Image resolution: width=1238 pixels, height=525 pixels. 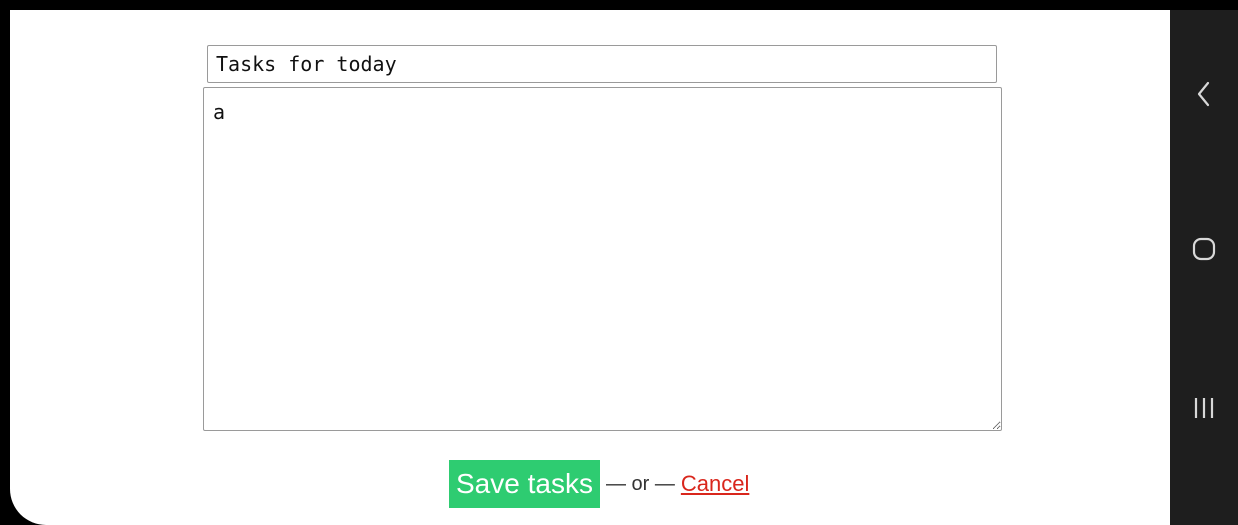 I want to click on recents-icon, so click(x=1204, y=408).